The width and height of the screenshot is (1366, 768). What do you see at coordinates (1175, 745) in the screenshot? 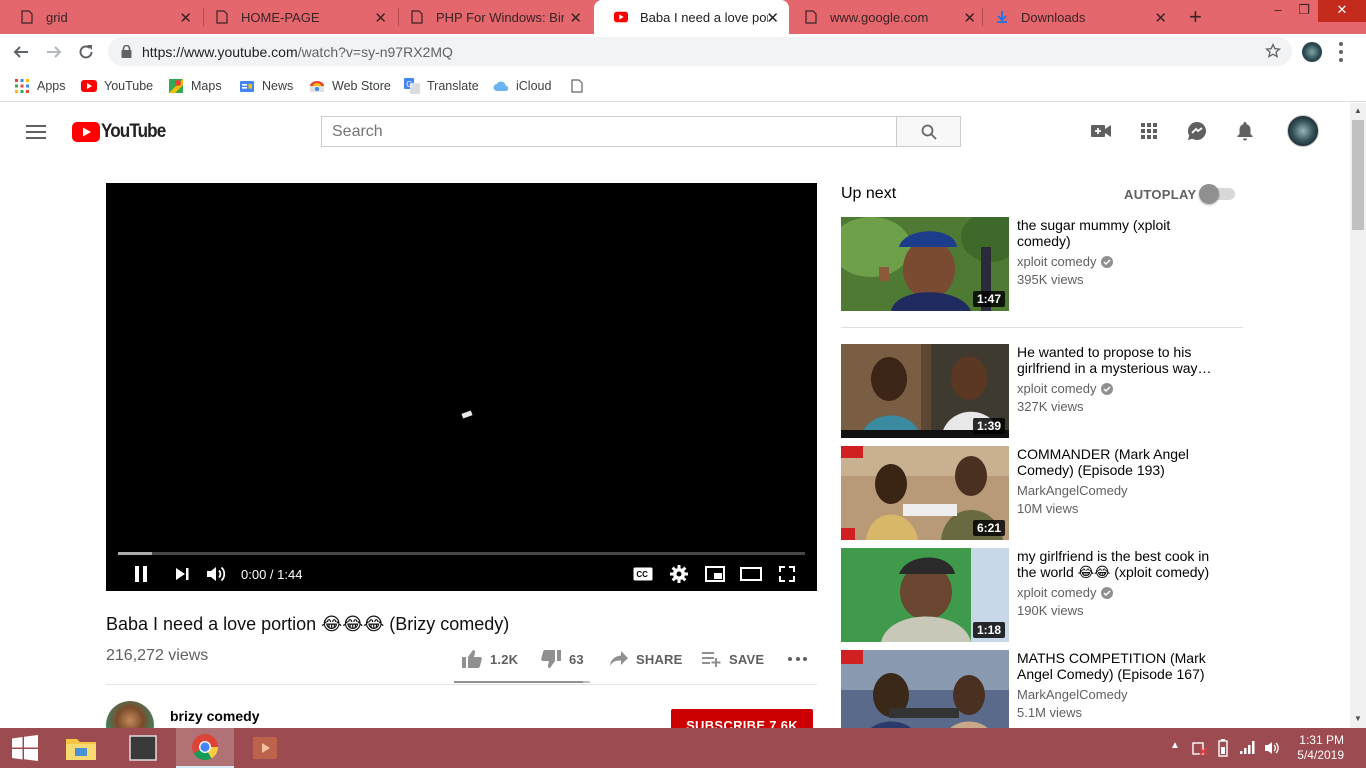
I see `show-hidden-icons-chevron: ▲` at bounding box center [1175, 745].